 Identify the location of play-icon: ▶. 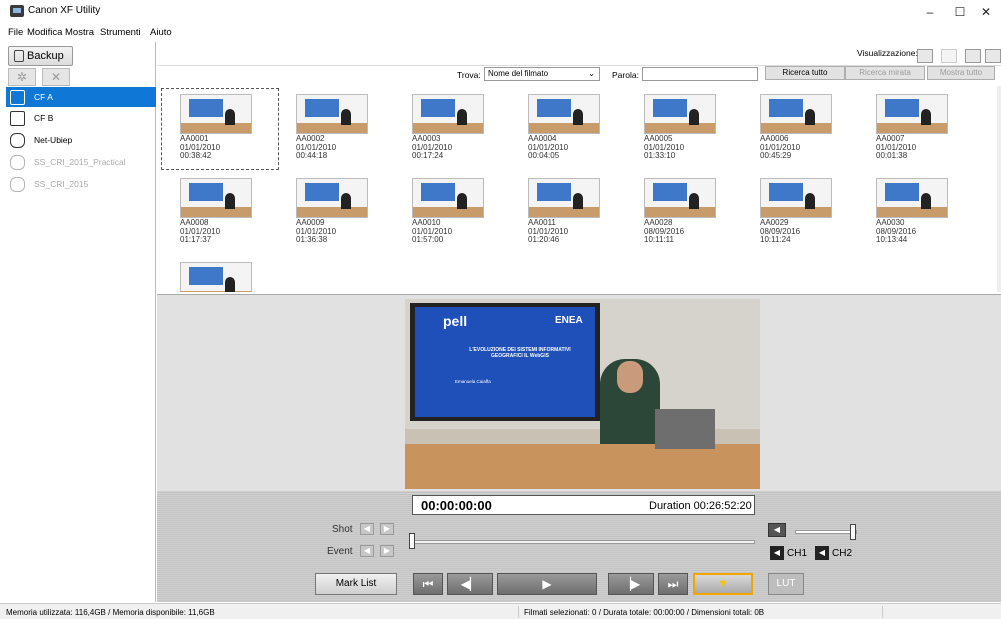
(547, 584).